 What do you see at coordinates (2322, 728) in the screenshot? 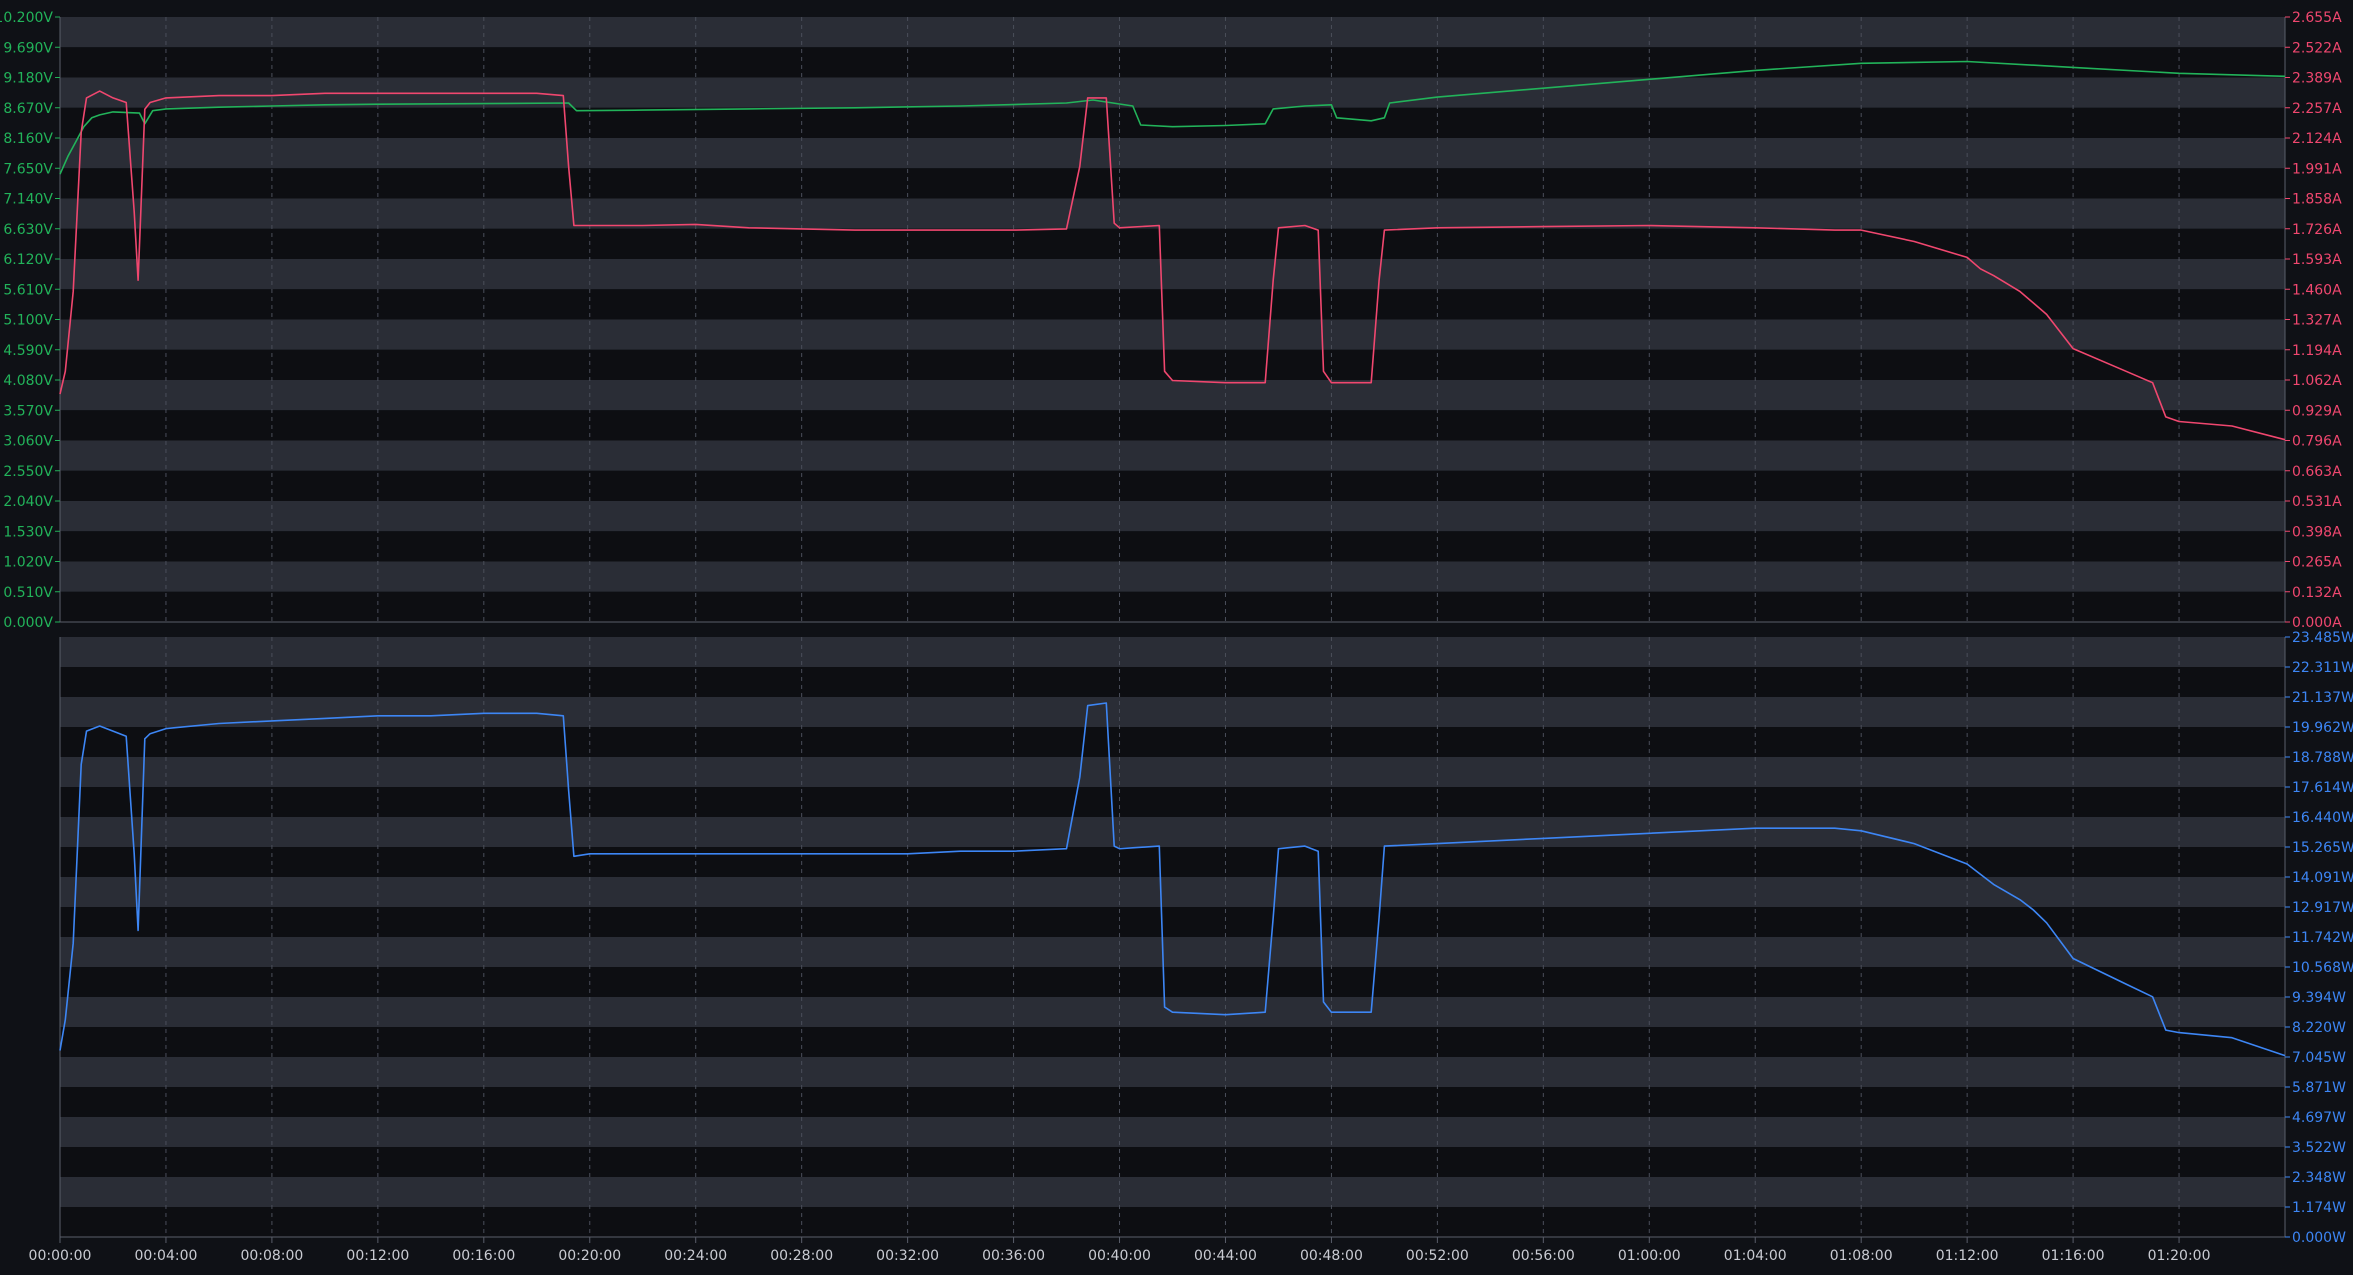
I see `right-tick-label: 19.962W` at bounding box center [2322, 728].